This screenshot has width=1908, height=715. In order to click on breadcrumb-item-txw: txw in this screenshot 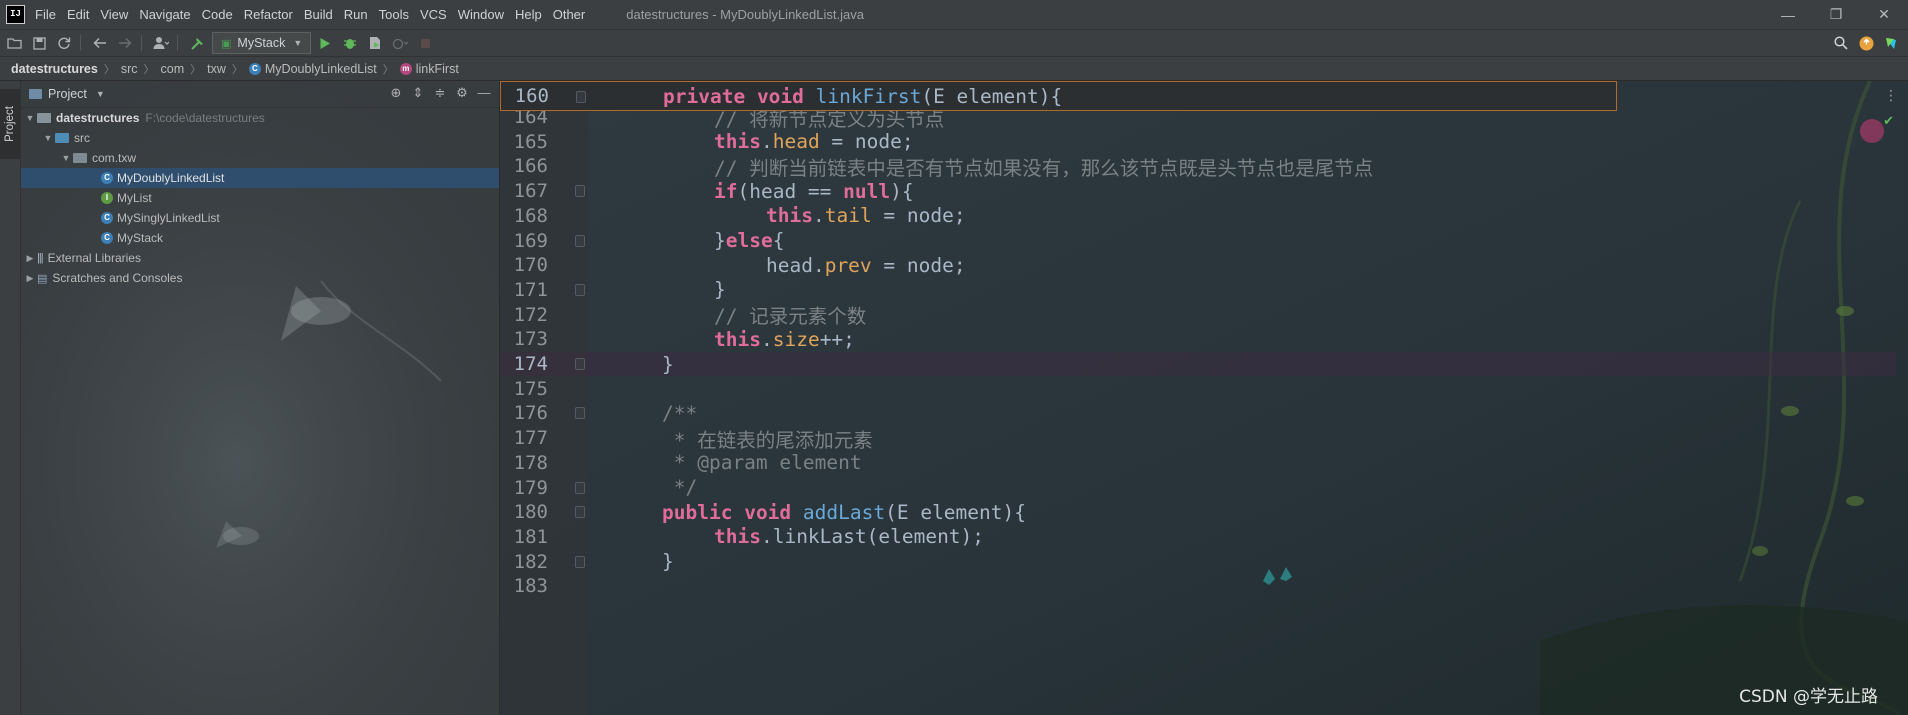, I will do `click(216, 69)`.